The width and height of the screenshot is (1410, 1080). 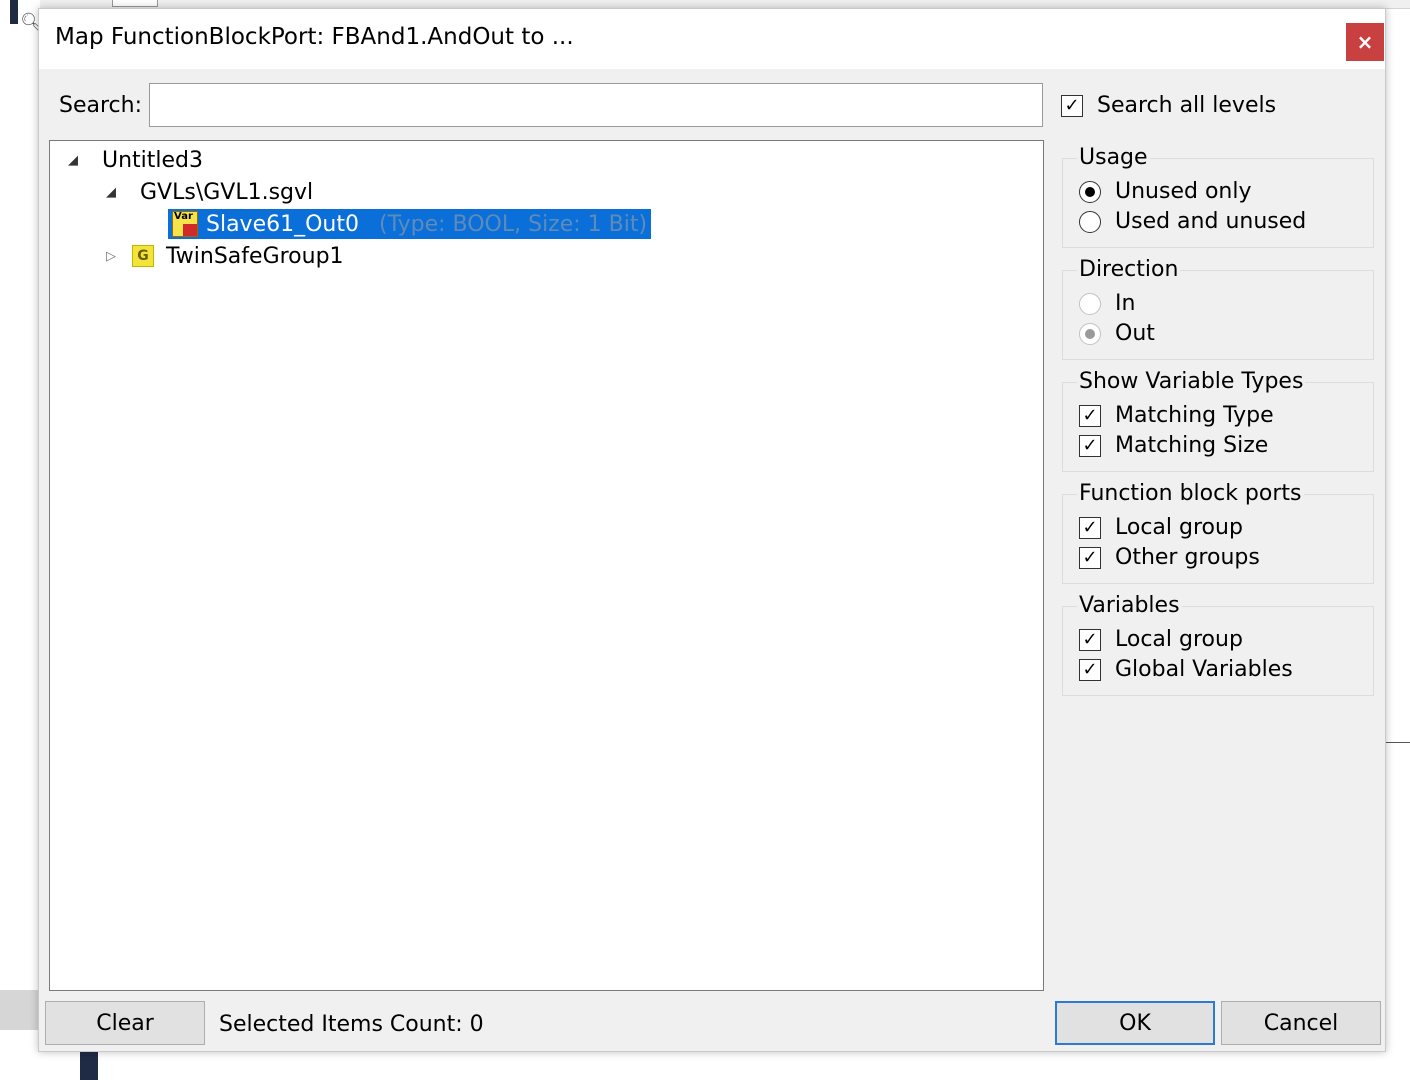 I want to click on radio-selected-icon, so click(x=1090, y=191).